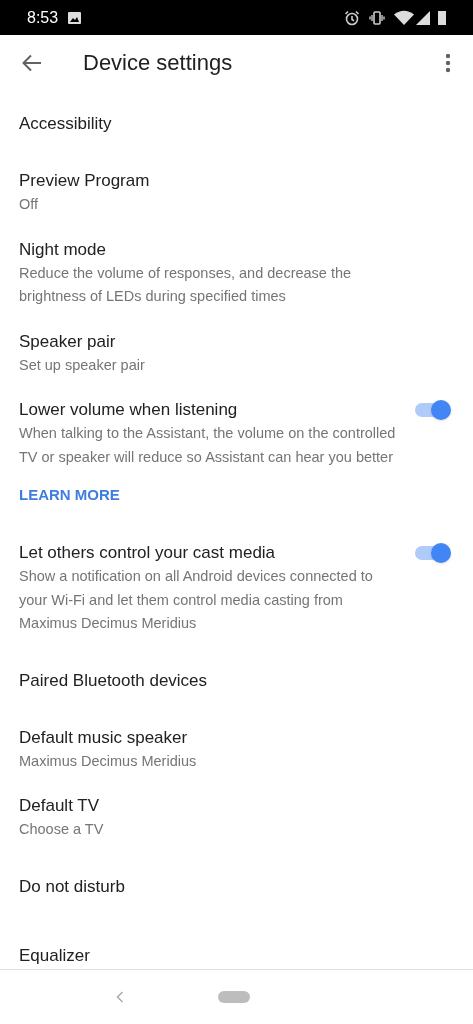 The image size is (473, 1024). I want to click on screen-title: Device settings, so click(158, 63).